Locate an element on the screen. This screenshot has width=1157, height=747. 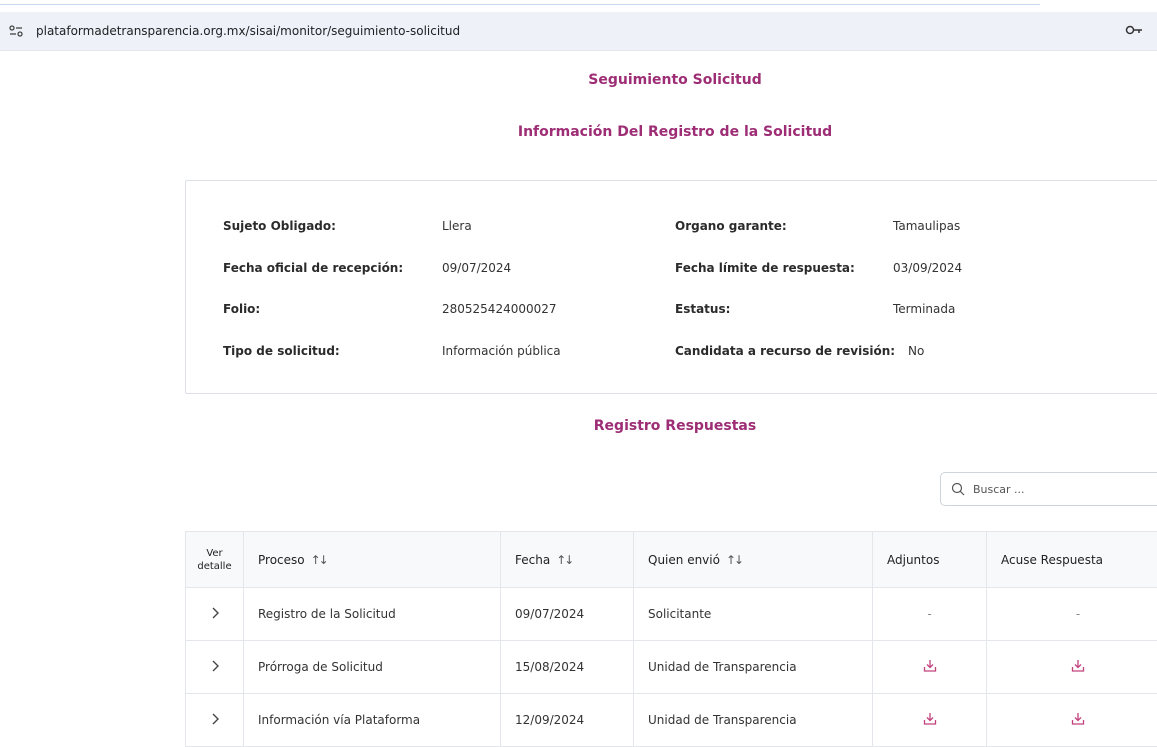
tipo-value: Información pública is located at coordinates (501, 351).